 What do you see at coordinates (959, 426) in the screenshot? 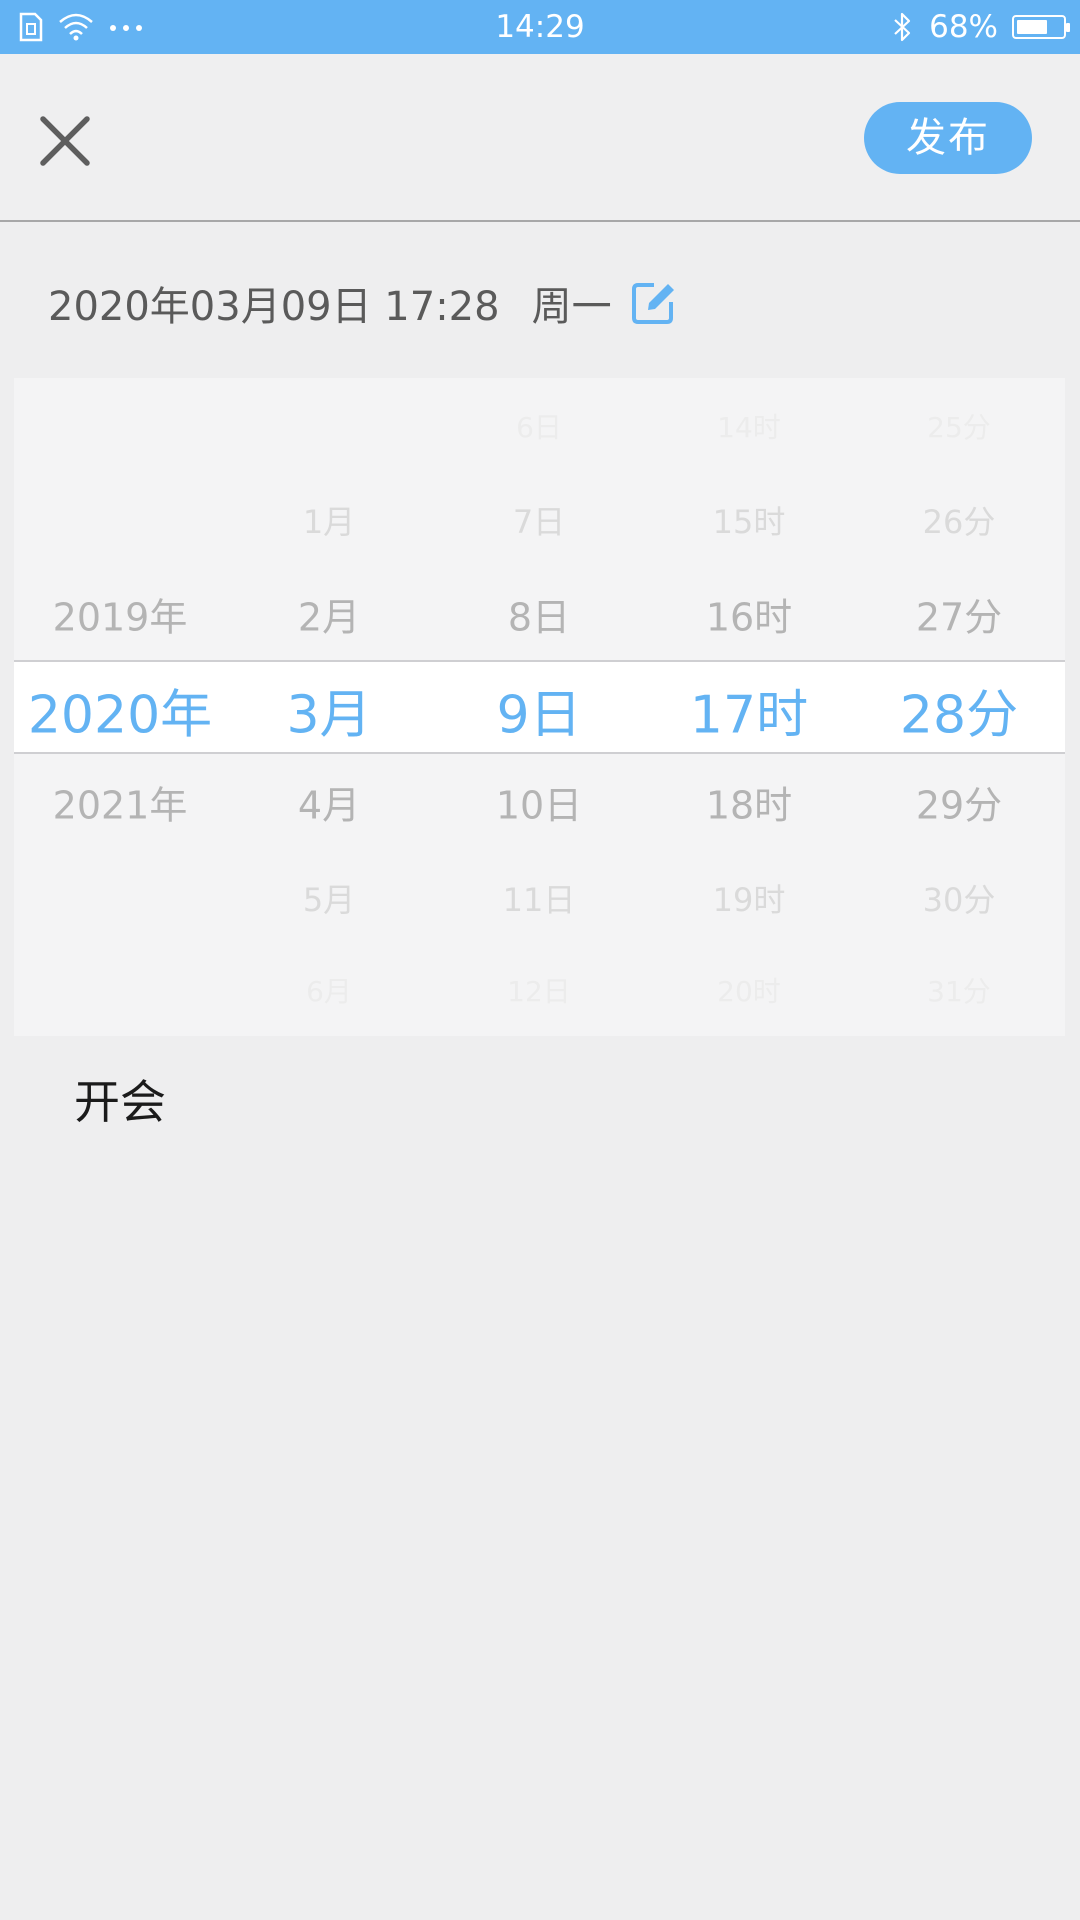
I see `picker-option-minute: 25分` at bounding box center [959, 426].